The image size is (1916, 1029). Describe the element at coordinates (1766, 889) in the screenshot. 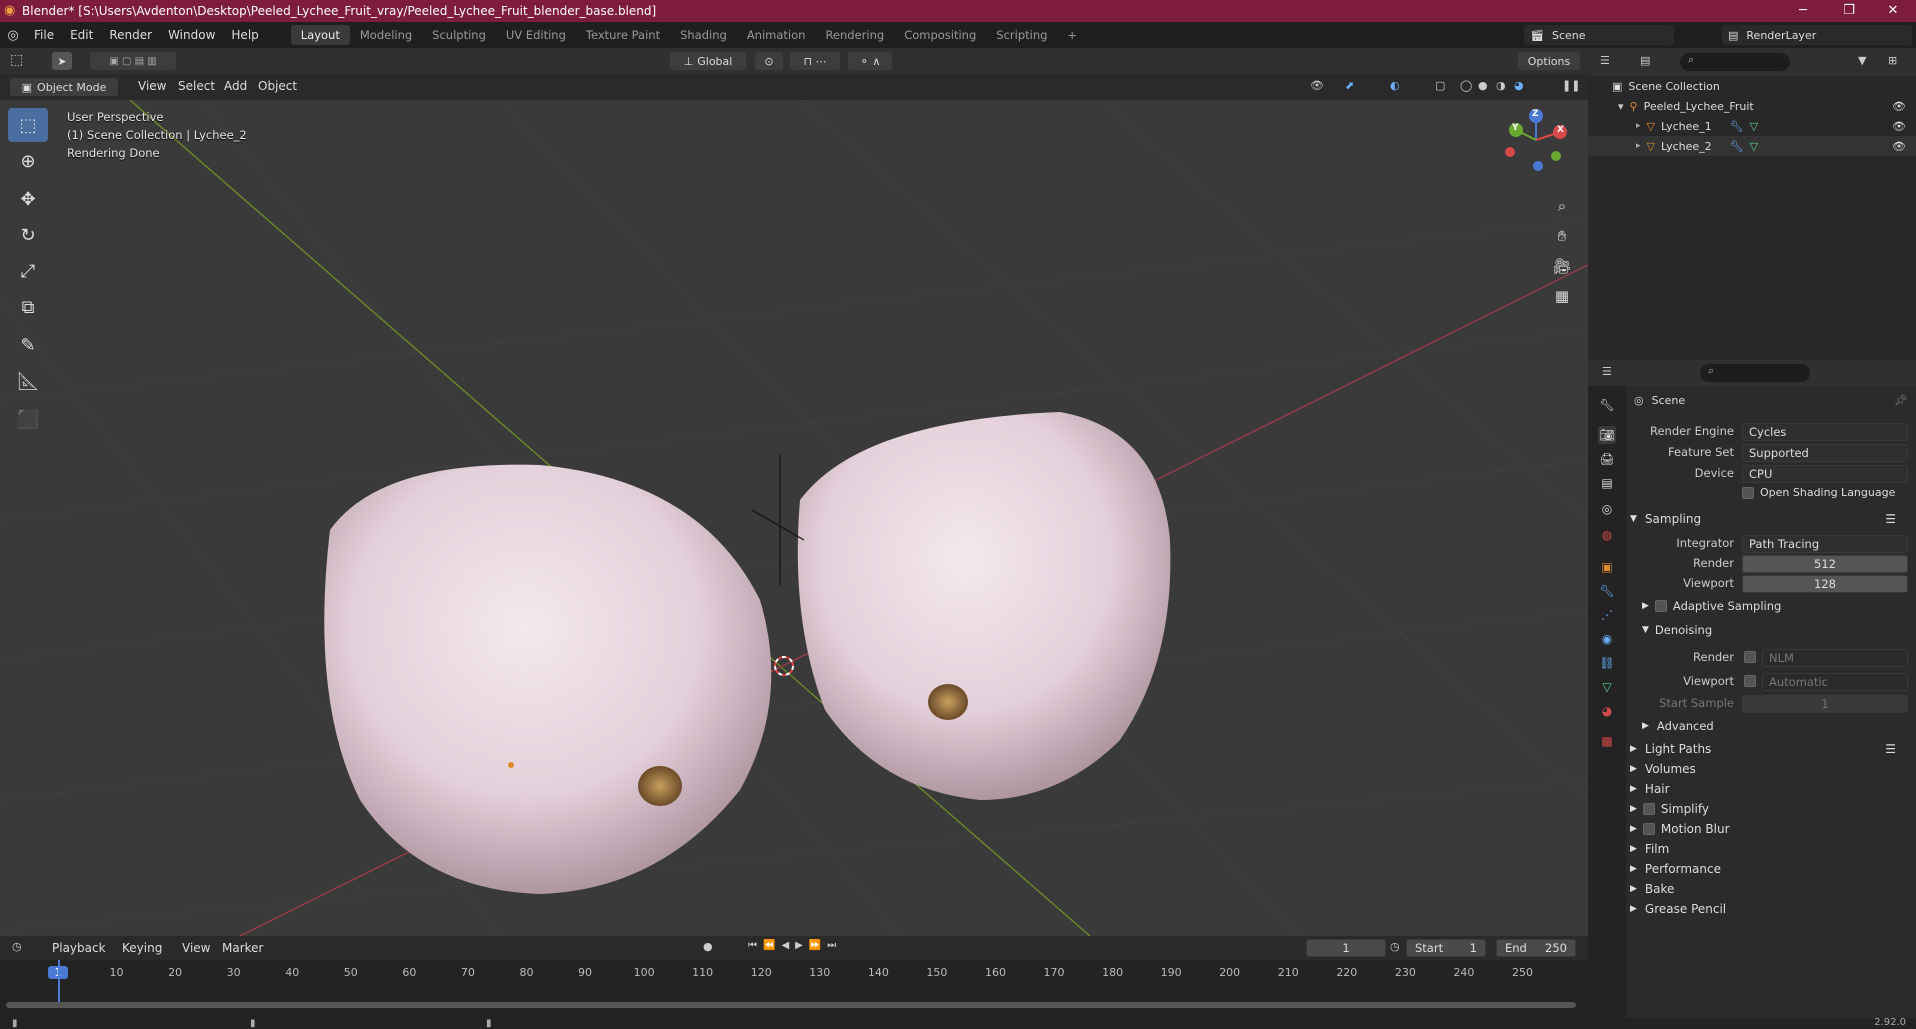

I see `bake-panel: ▶ Bake` at that location.